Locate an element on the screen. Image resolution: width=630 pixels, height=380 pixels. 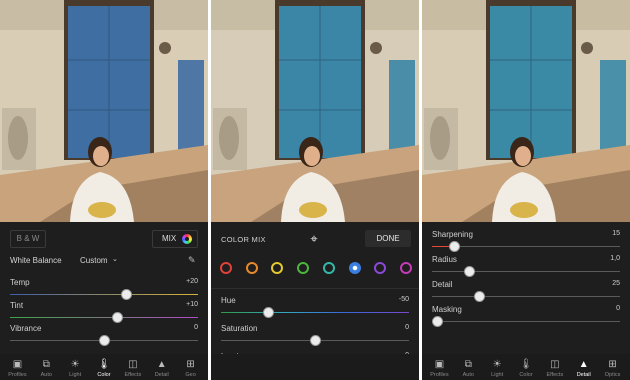
slider-detail: Detail 25 is located at coordinates (526, 293).